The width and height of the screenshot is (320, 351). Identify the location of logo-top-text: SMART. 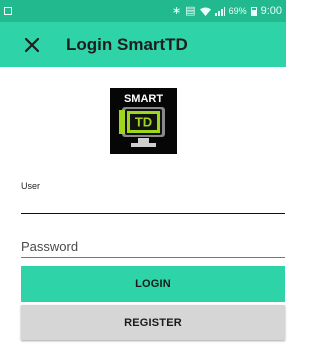
(143, 99).